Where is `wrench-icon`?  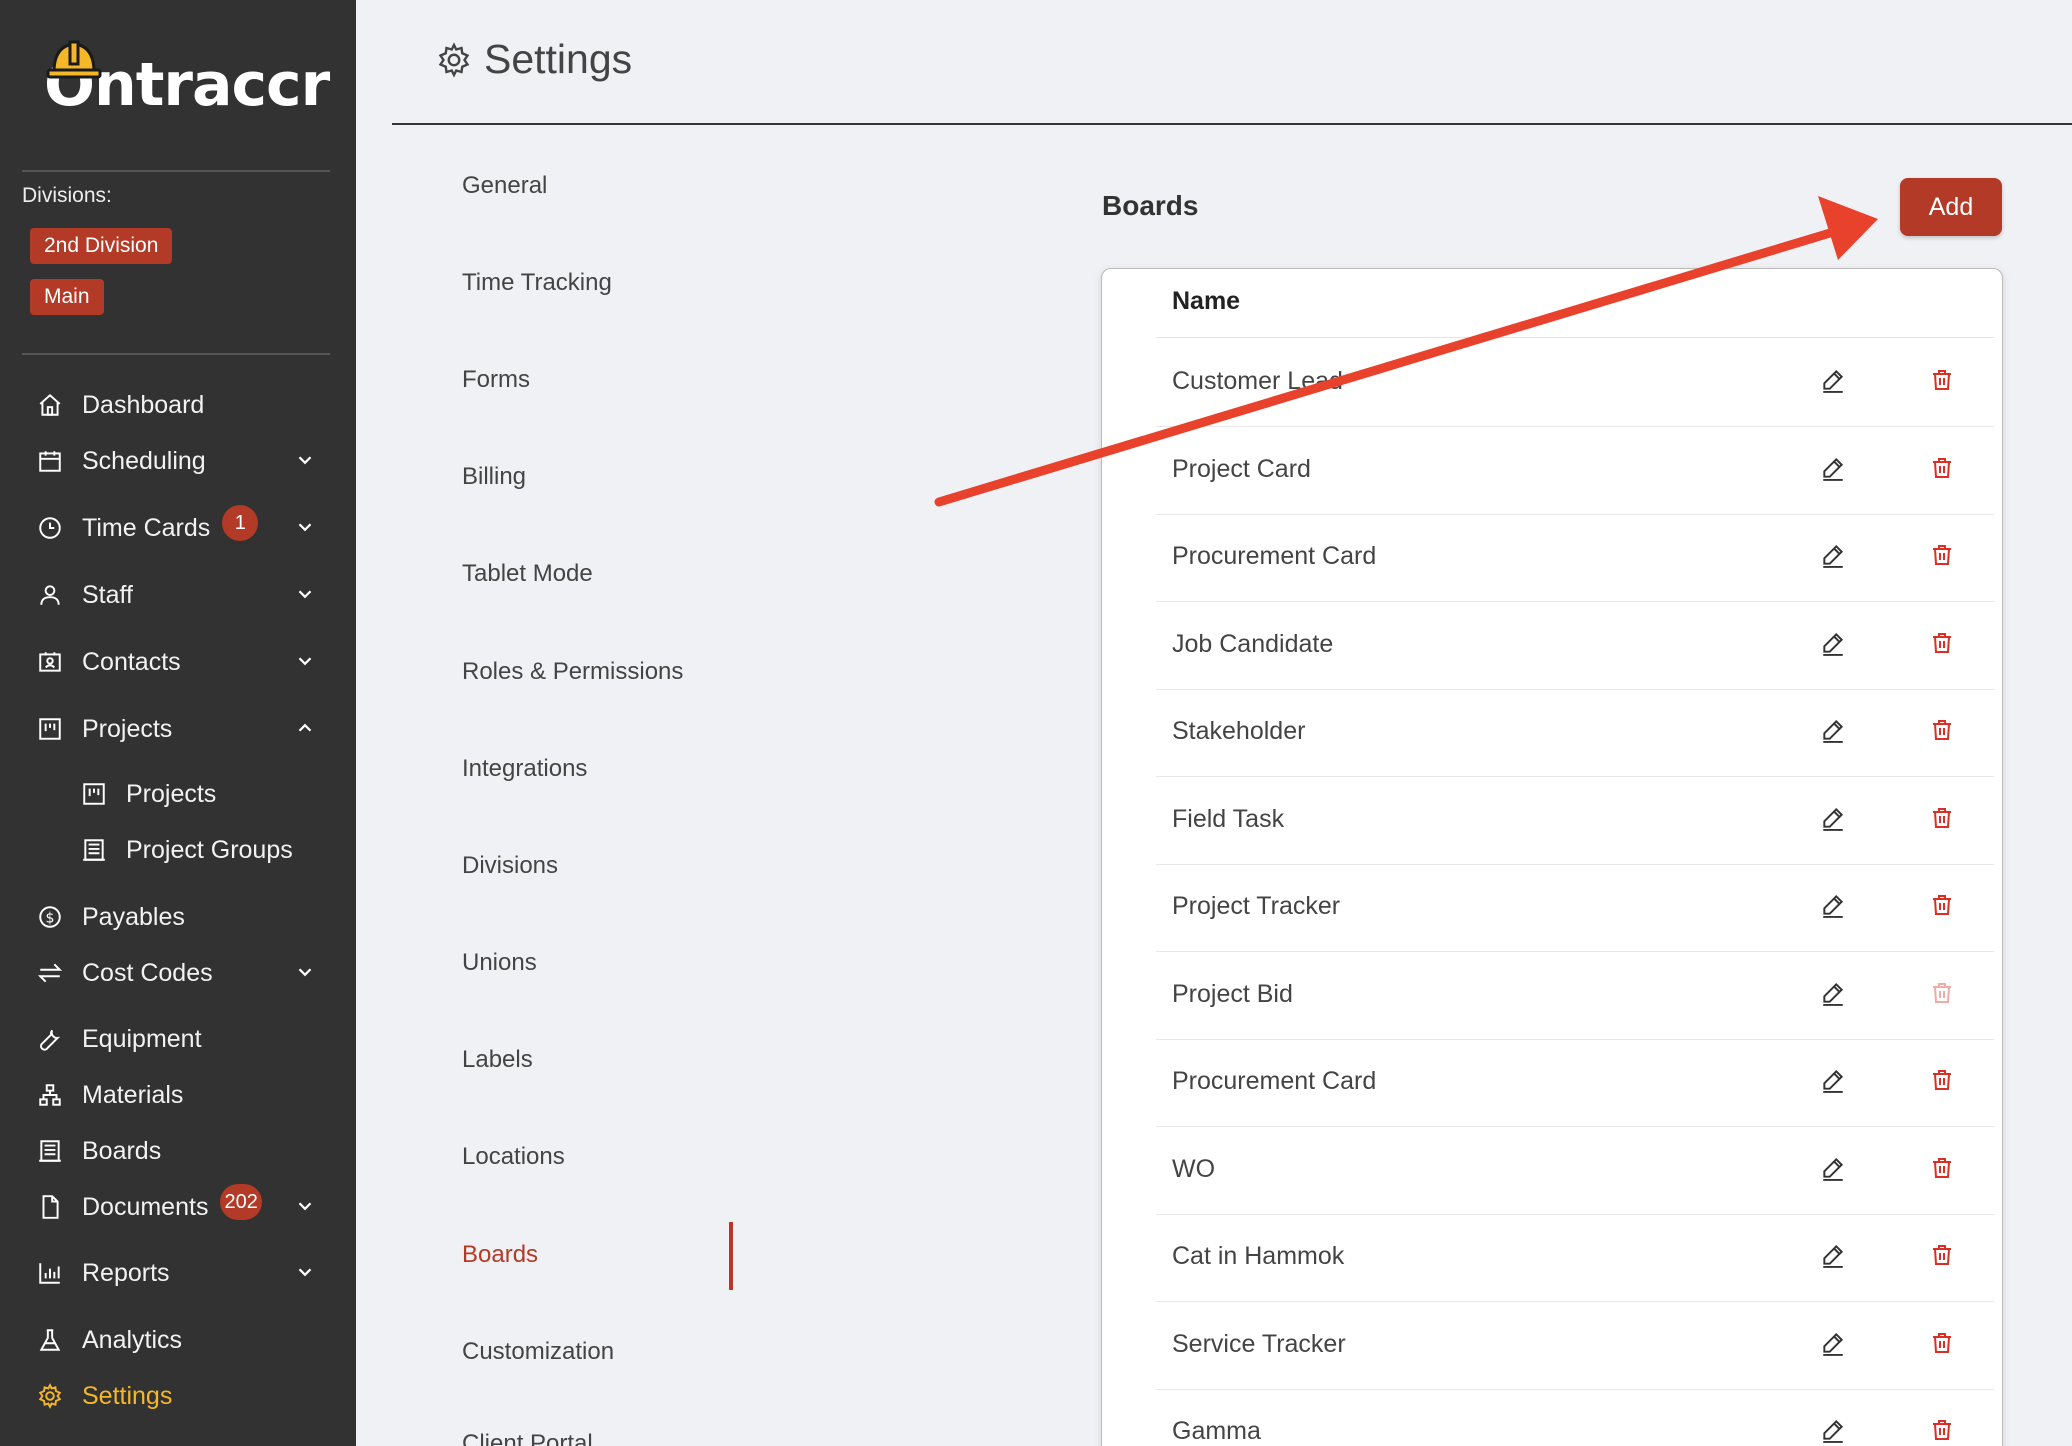
wrench-icon is located at coordinates (50, 1039).